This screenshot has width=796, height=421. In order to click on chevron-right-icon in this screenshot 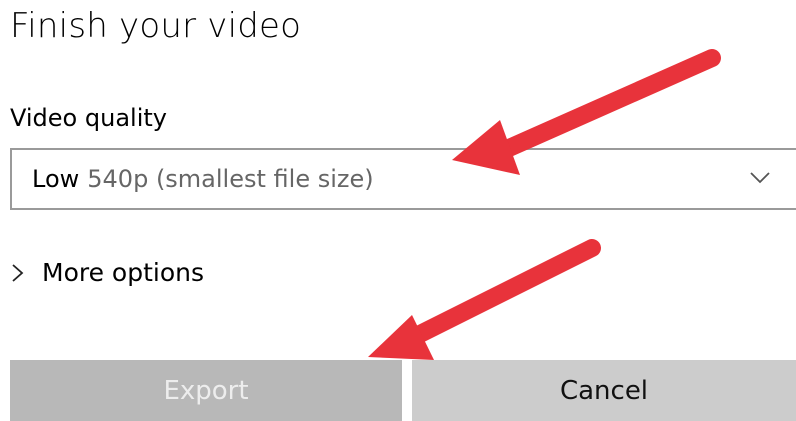, I will do `click(18, 273)`.